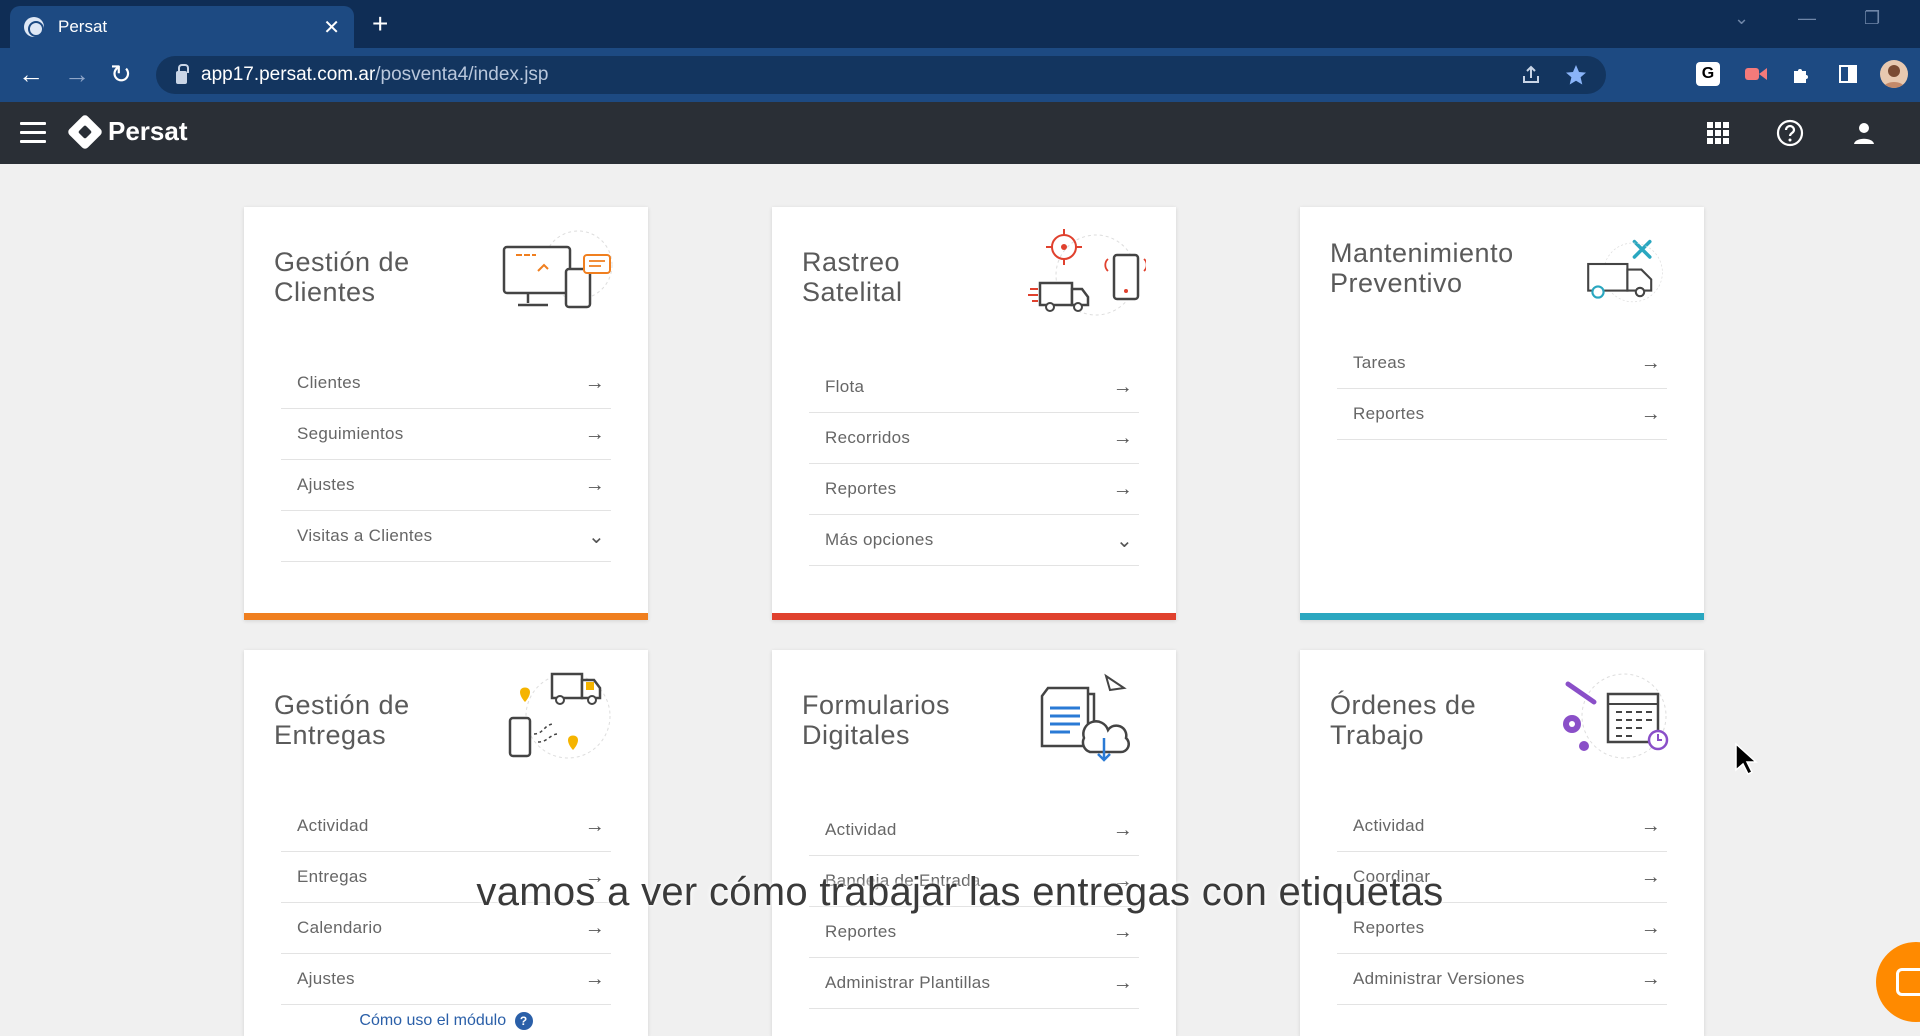  I want to click on sidepanel-icon, so click(1848, 74).